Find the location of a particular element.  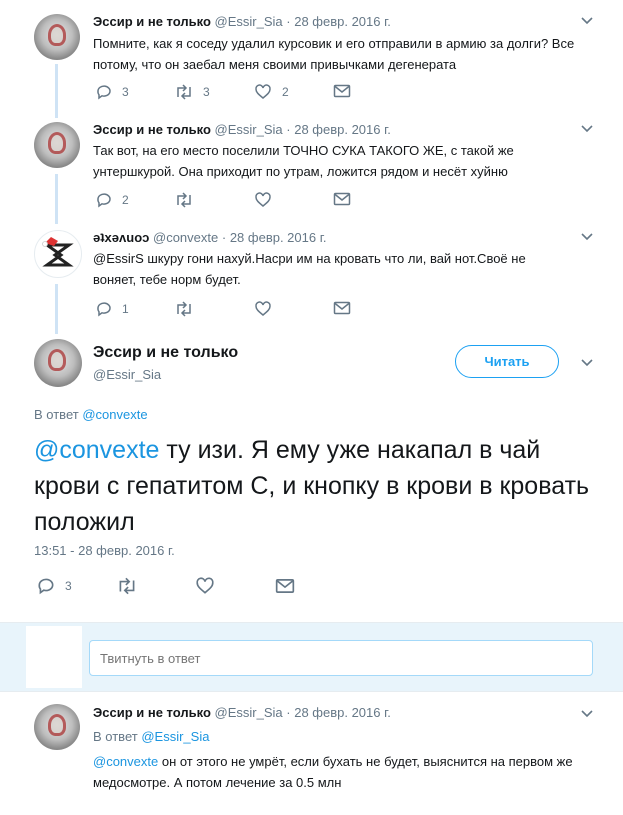

reply-composer is located at coordinates (311, 657).